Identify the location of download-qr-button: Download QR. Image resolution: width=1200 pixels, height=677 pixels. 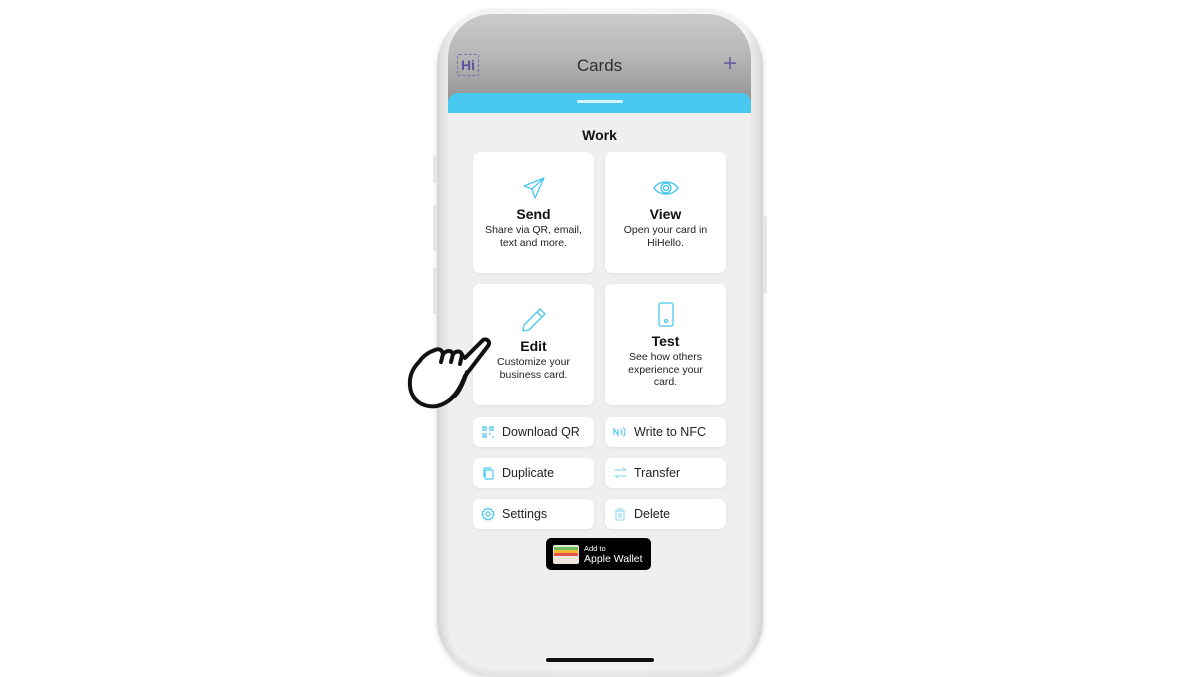
(533, 432).